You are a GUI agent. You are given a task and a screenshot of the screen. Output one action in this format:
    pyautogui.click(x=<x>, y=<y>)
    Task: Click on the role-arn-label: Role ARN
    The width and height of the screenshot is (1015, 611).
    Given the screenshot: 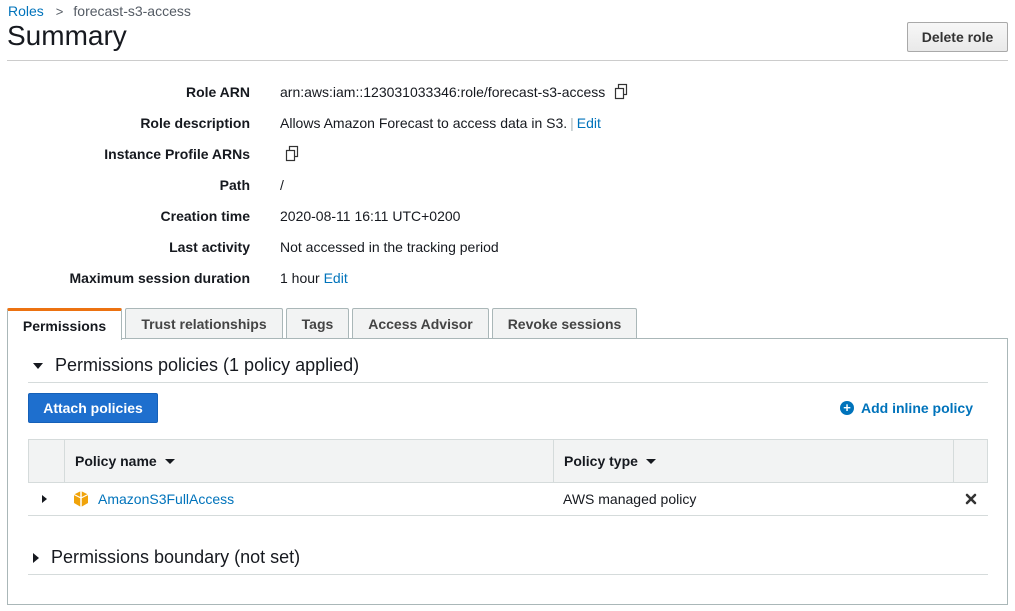 What is the action you would take?
    pyautogui.click(x=217, y=91)
    